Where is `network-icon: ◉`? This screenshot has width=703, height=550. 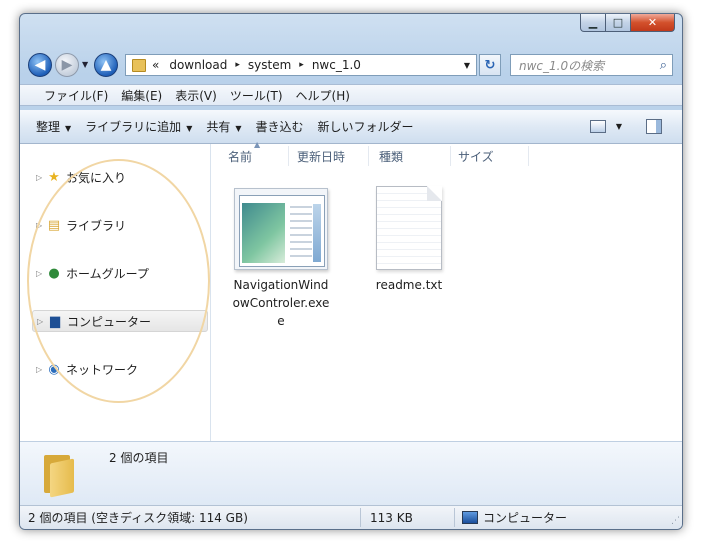 network-icon: ◉ is located at coordinates (54, 369).